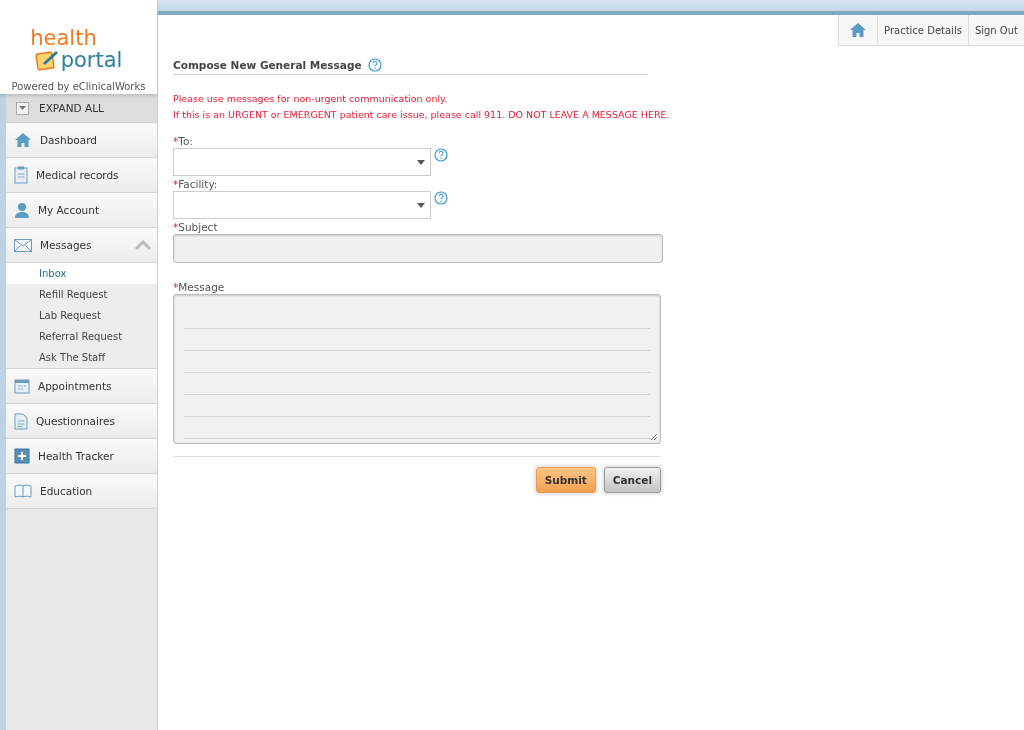 The image size is (1024, 730). I want to click on input-field, so click(418, 248).